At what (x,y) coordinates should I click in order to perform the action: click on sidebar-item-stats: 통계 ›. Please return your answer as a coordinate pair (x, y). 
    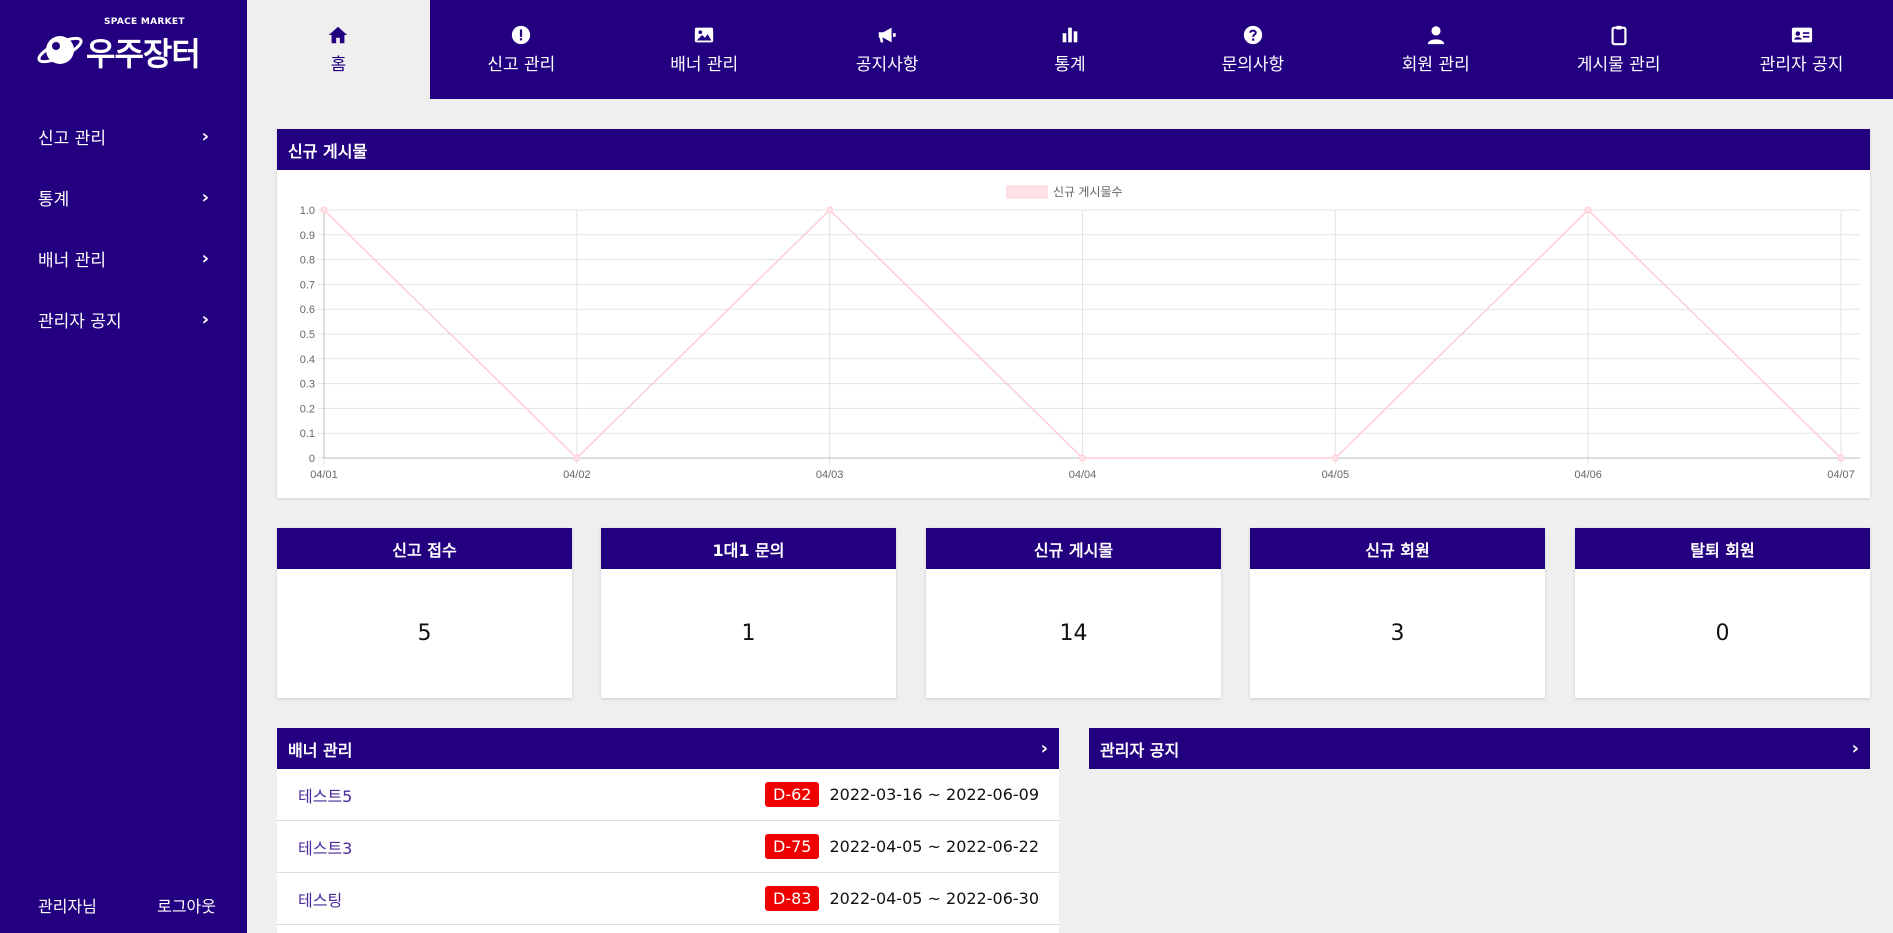
    Looking at the image, I should click on (123, 197).